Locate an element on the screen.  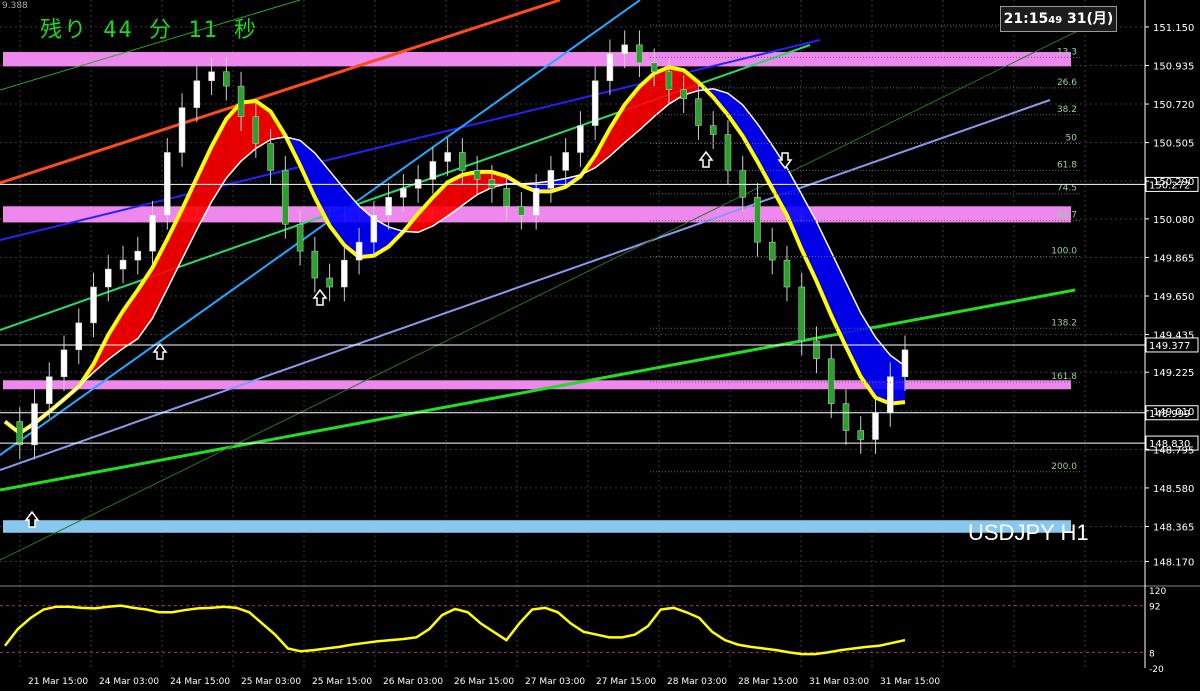
y-tick-label: 150.935 is located at coordinates (1173, 66).